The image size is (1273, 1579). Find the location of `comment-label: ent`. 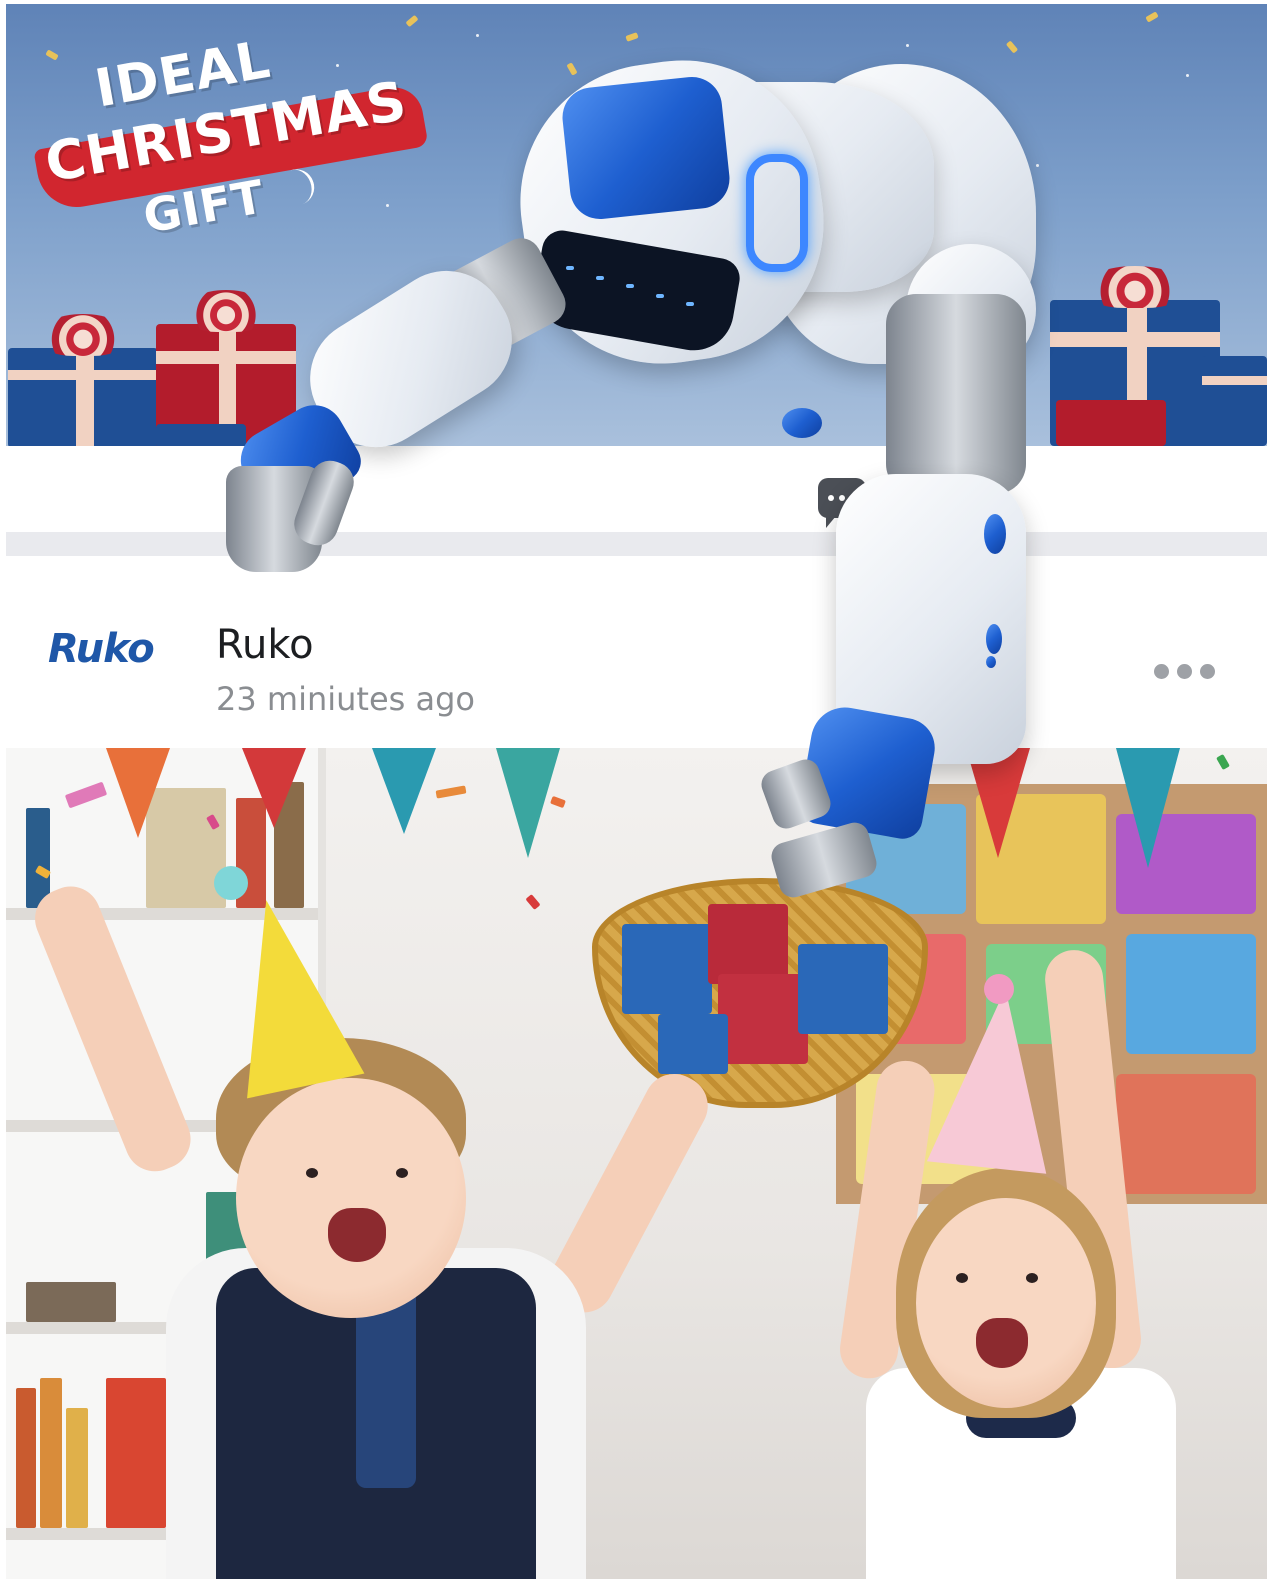

comment-label: ent is located at coordinates (906, 498).